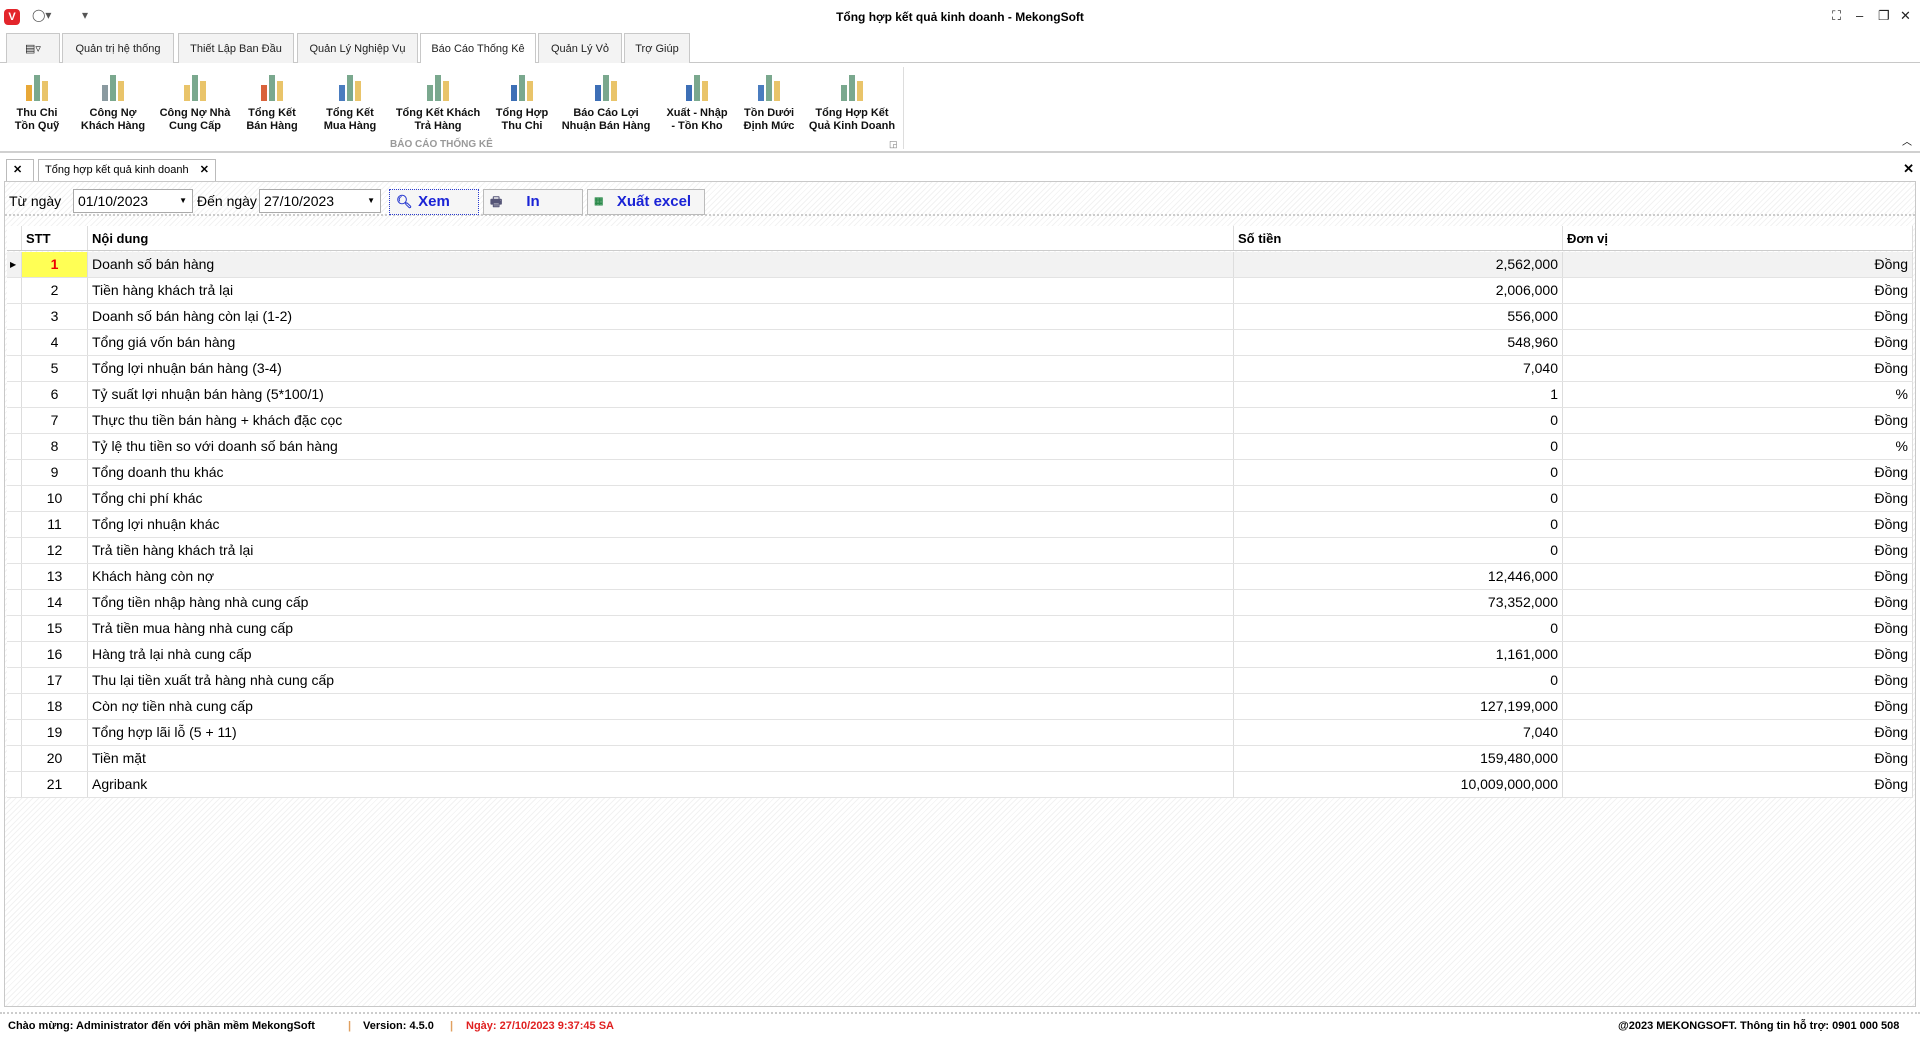 The width and height of the screenshot is (1920, 1039). What do you see at coordinates (1398, 368) in the screenshot?
I see `cell-so-tien: 7,040` at bounding box center [1398, 368].